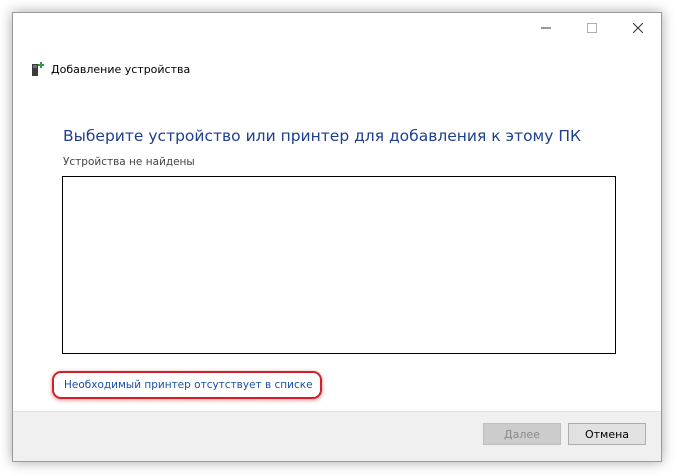 Image resolution: width=677 pixels, height=476 pixels. I want to click on minimize-button, so click(546, 28).